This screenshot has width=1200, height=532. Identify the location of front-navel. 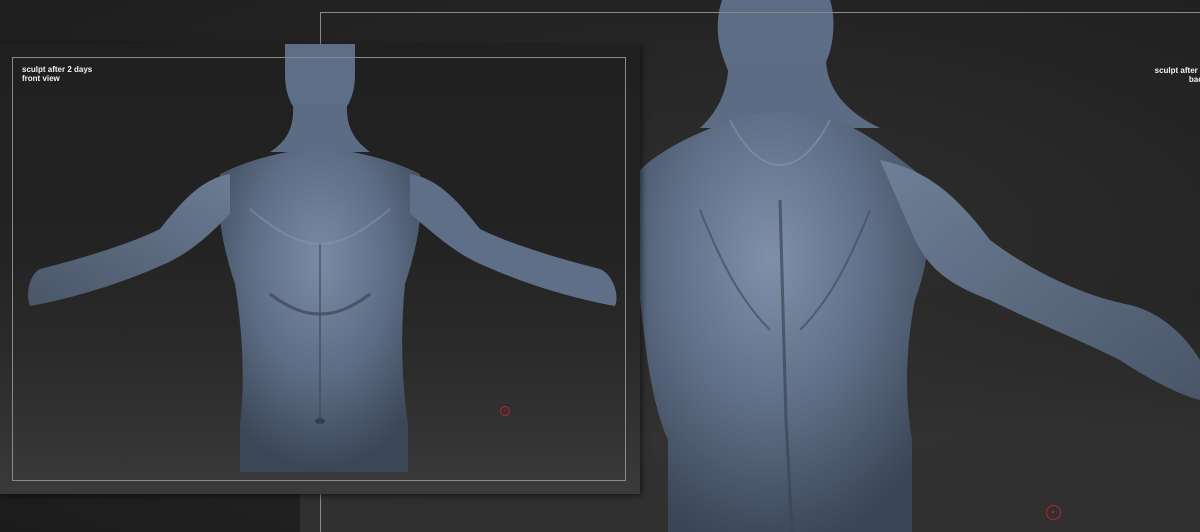
(320, 421).